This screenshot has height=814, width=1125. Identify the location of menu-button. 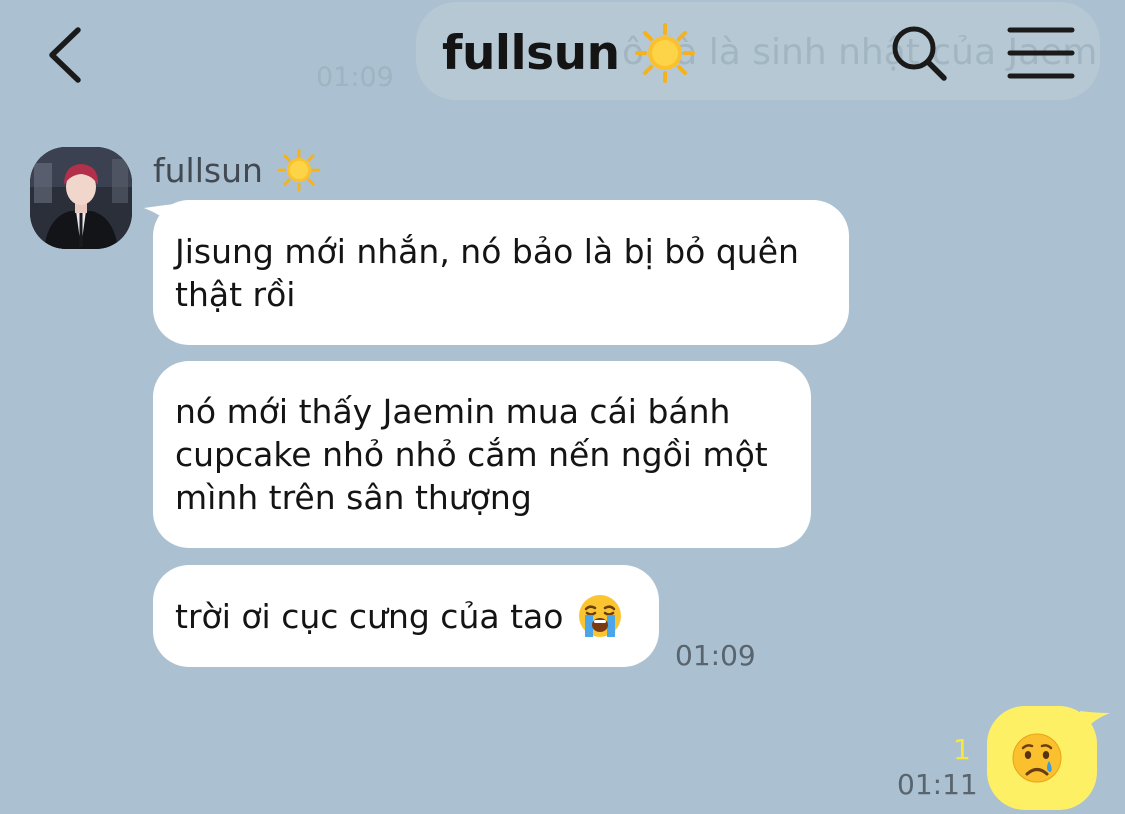
(1041, 53).